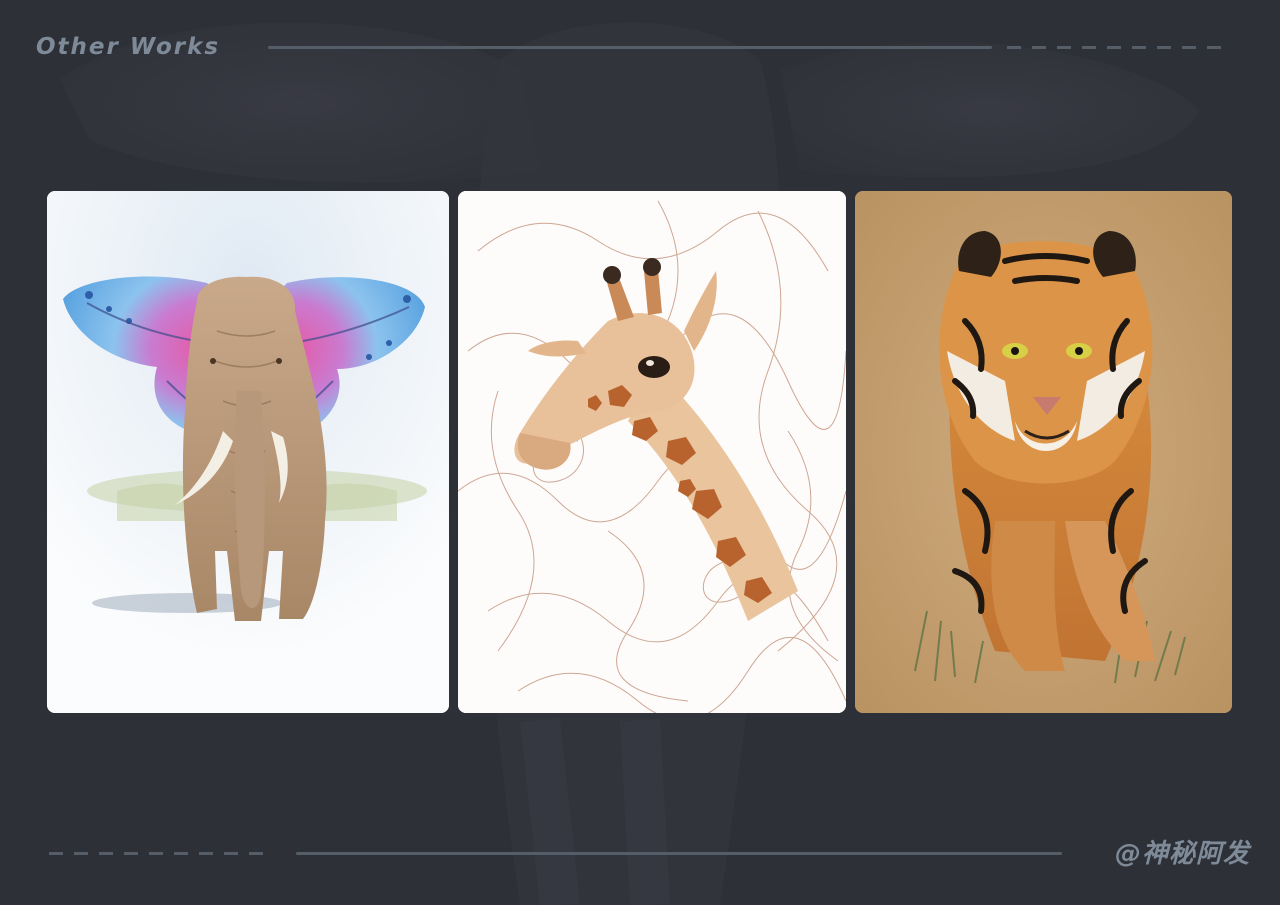 The image size is (1280, 905). I want to click on author-signature: @神秘阿发, so click(1182, 854).